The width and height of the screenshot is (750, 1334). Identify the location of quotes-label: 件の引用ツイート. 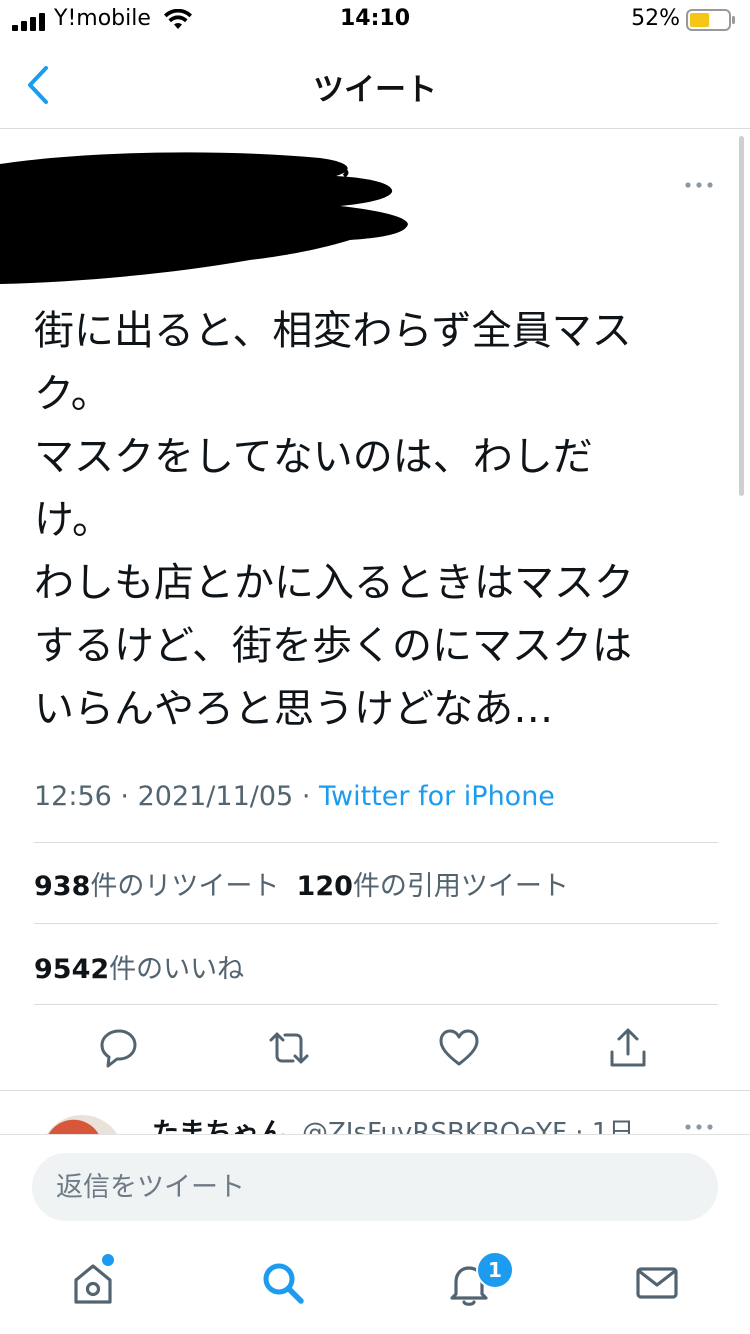
(460, 886).